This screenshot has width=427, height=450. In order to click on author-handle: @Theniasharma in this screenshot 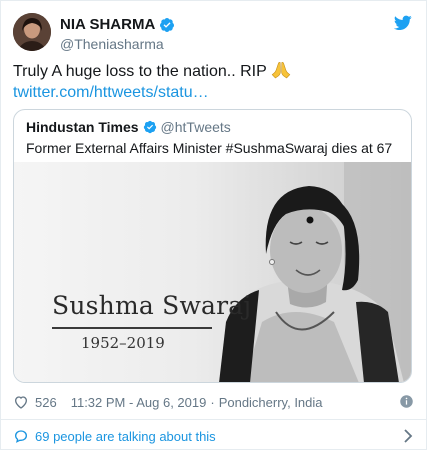, I will do `click(117, 44)`.